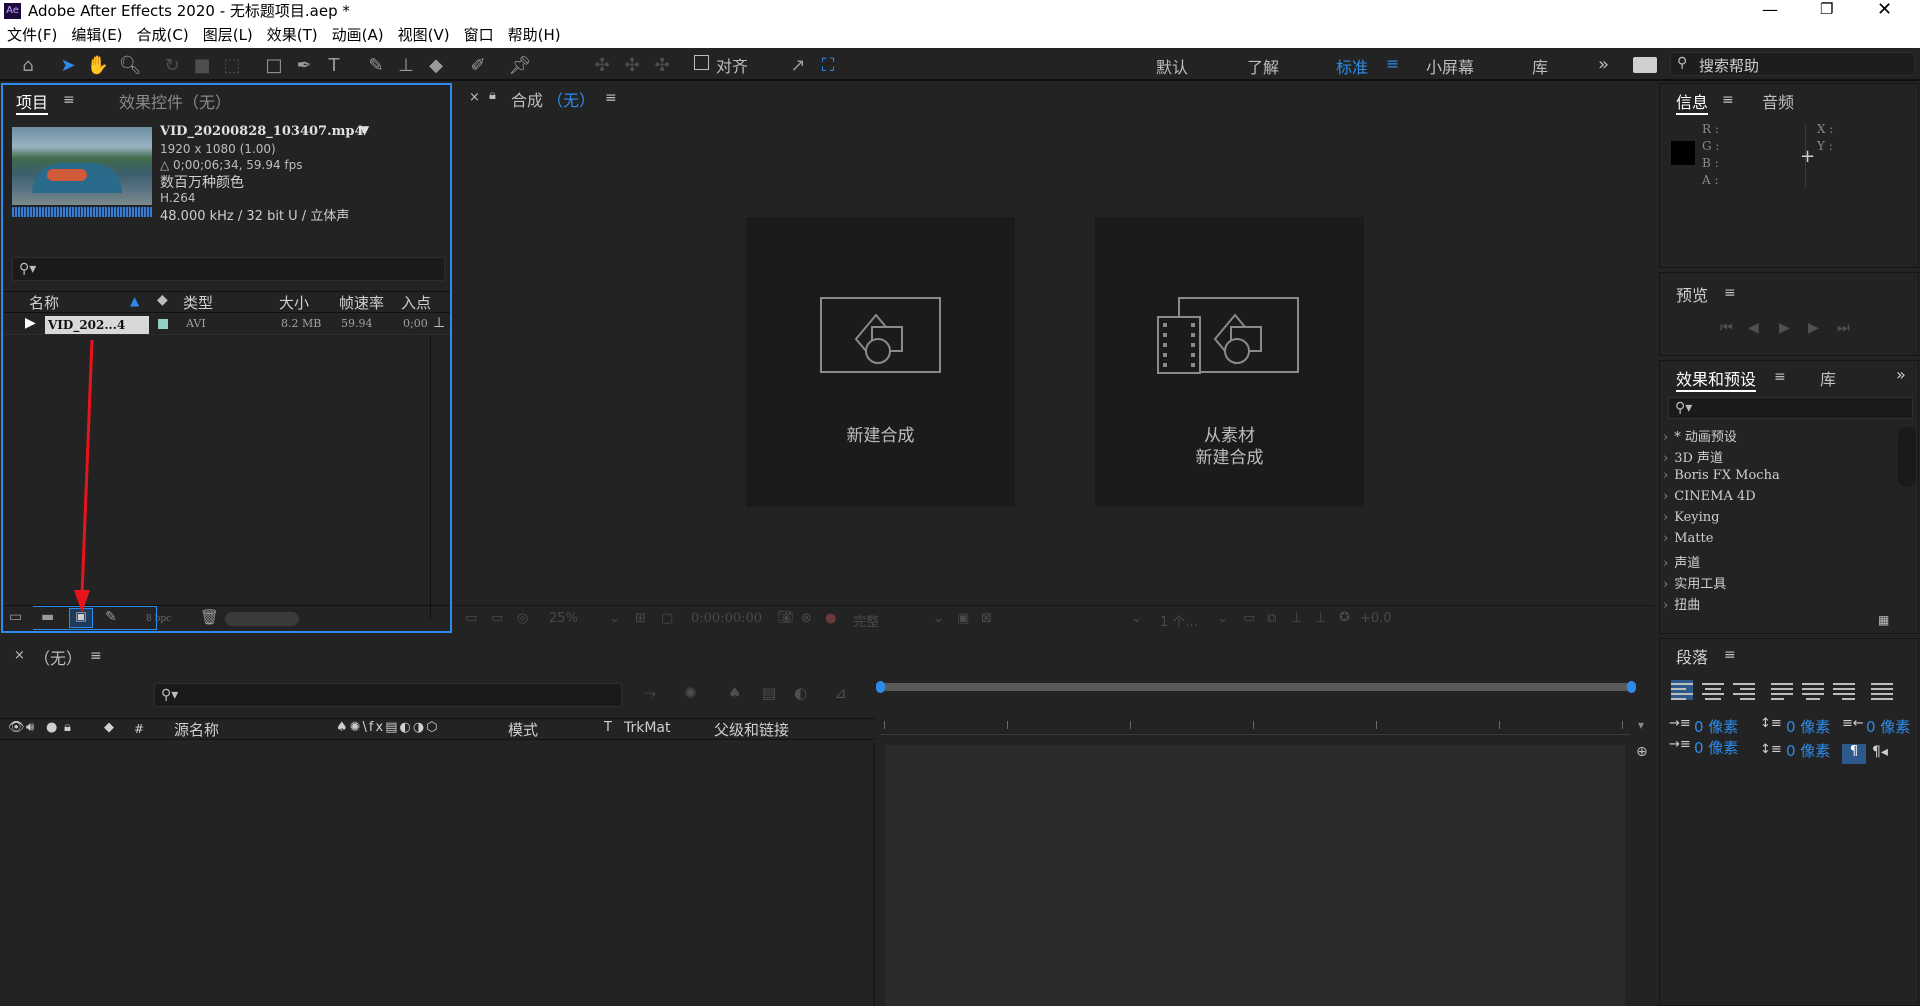  What do you see at coordinates (1884, 10) in the screenshot?
I see `close-window-button: ✕` at bounding box center [1884, 10].